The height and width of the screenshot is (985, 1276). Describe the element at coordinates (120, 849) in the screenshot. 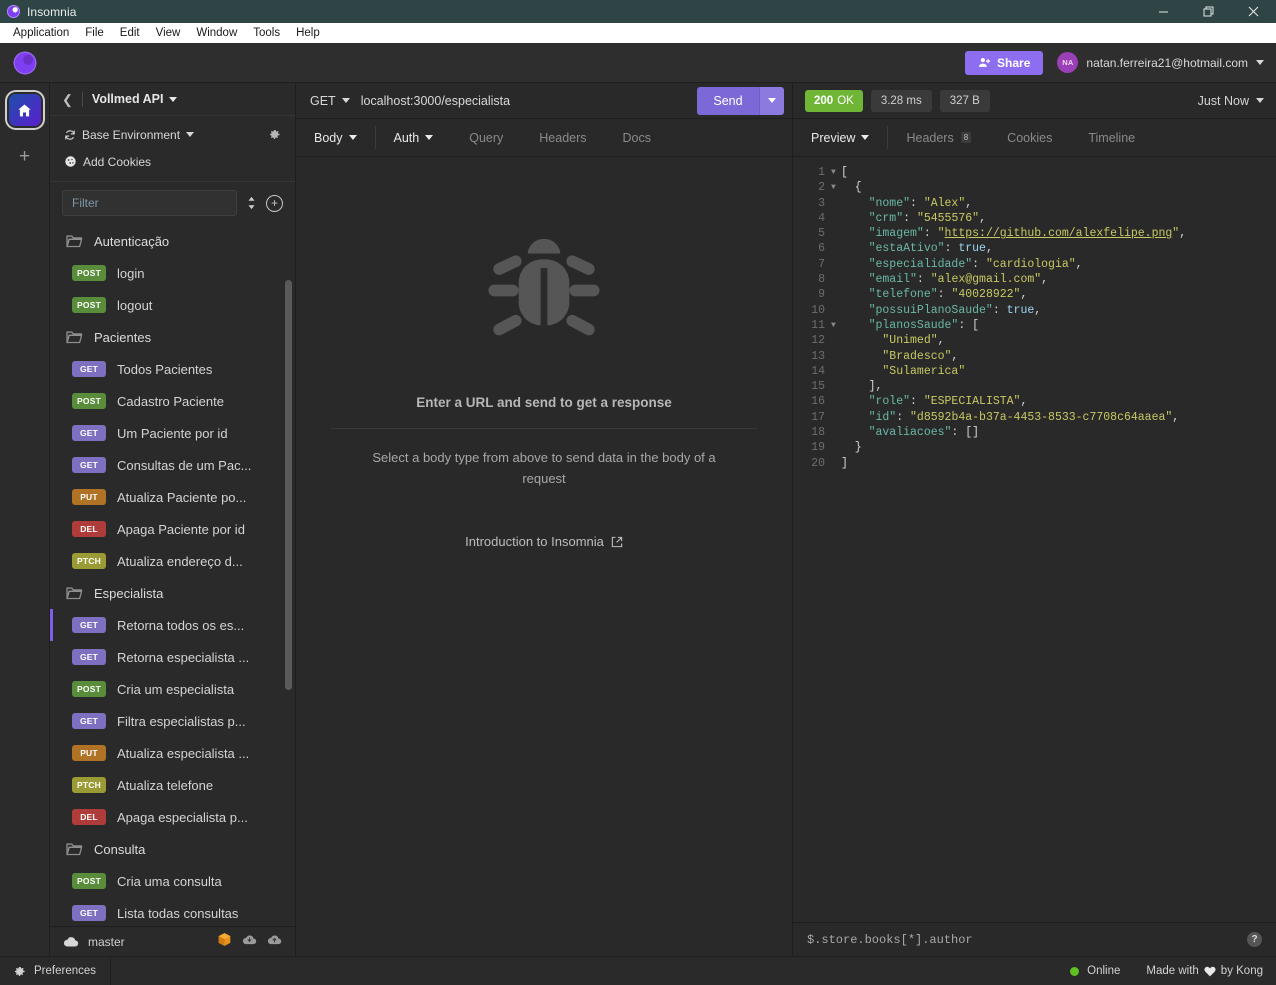

I see `folder-name: Consulta` at that location.